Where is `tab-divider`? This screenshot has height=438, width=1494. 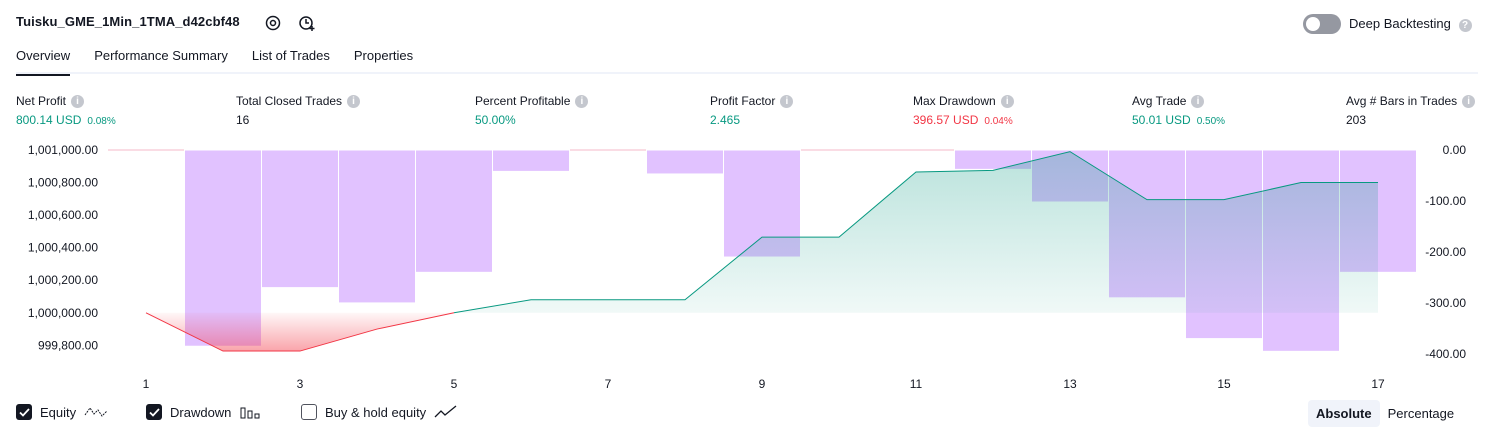 tab-divider is located at coordinates (747, 73).